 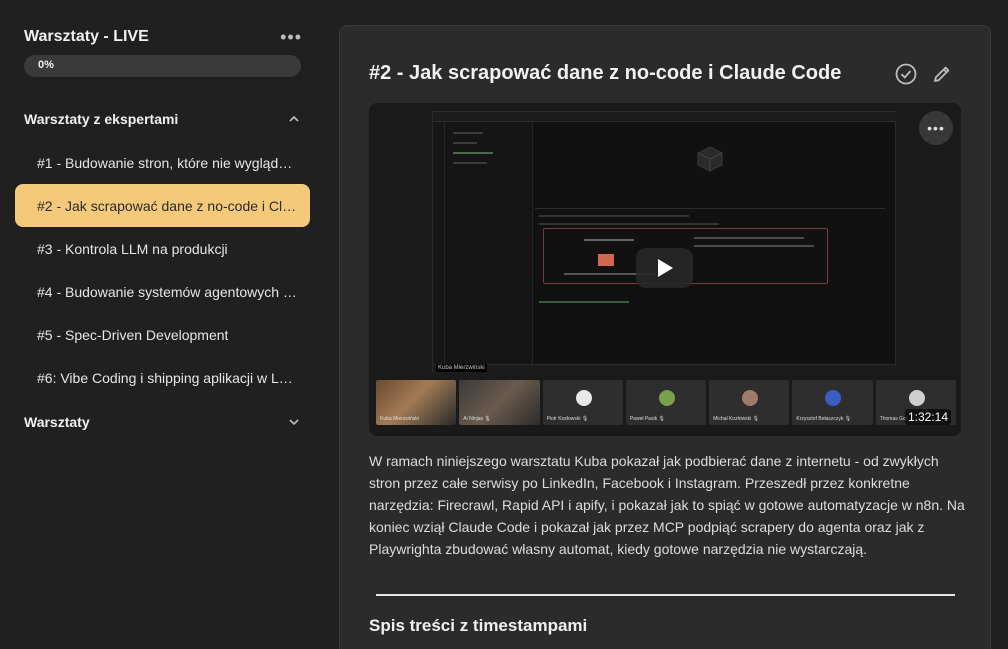 What do you see at coordinates (927, 417) in the screenshot?
I see `video-duration: 1:32:14` at bounding box center [927, 417].